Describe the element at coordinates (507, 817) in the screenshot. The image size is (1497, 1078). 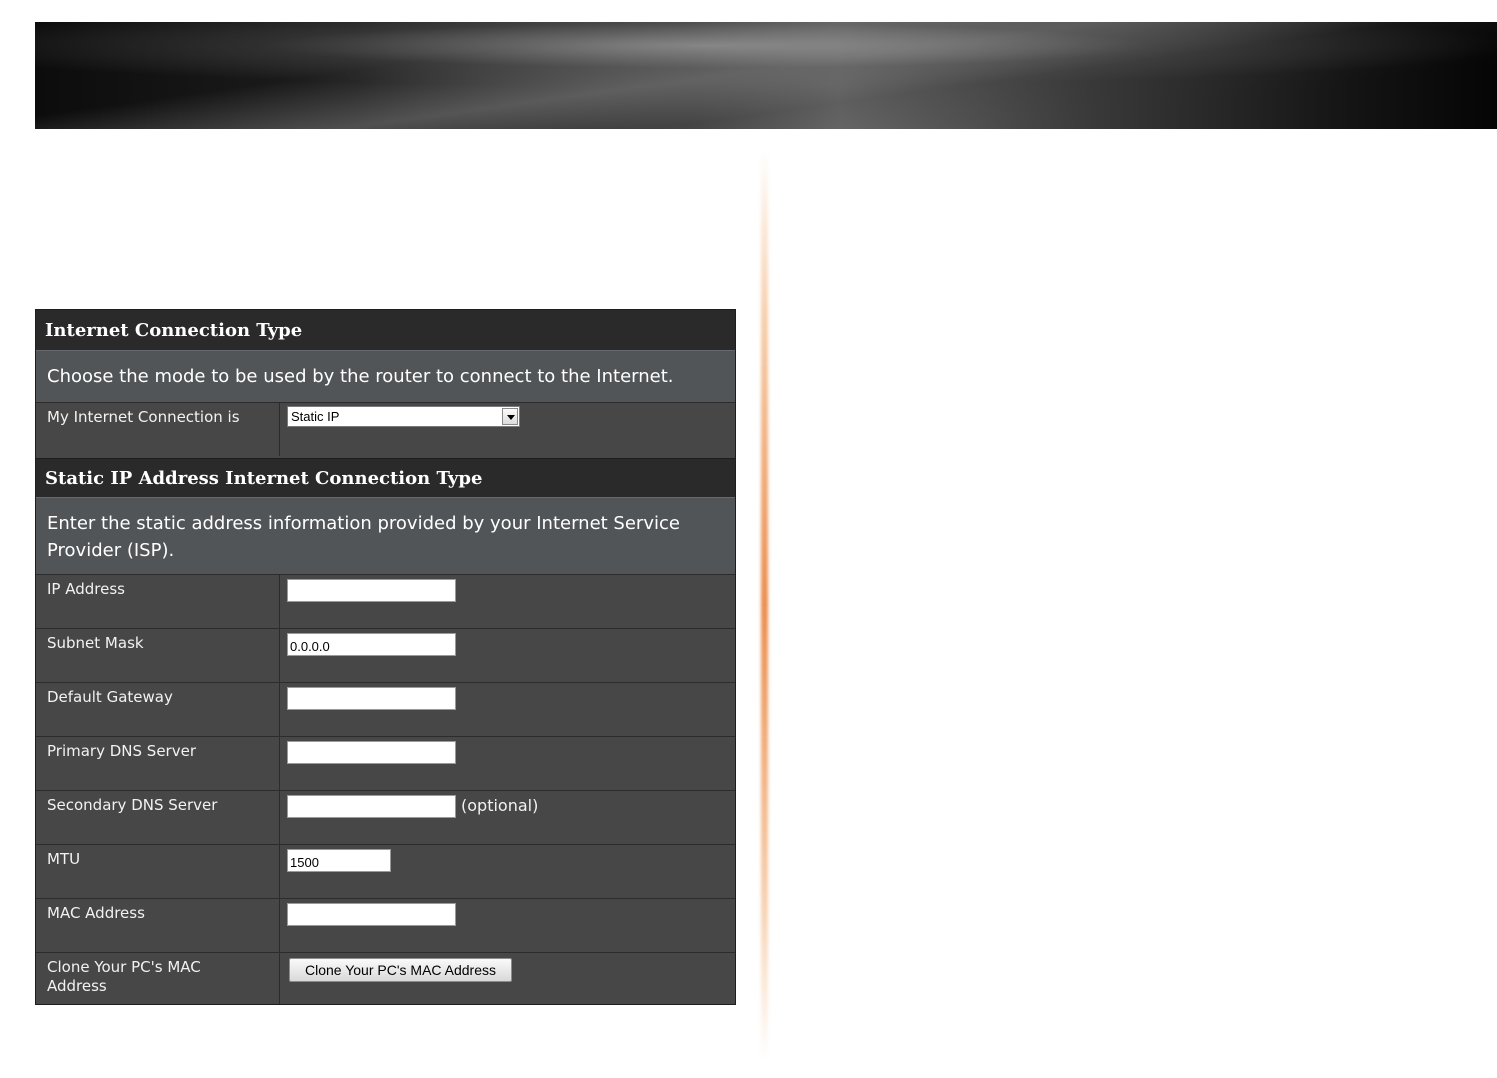
I see `secondary-dns-cell: (optional)` at that location.